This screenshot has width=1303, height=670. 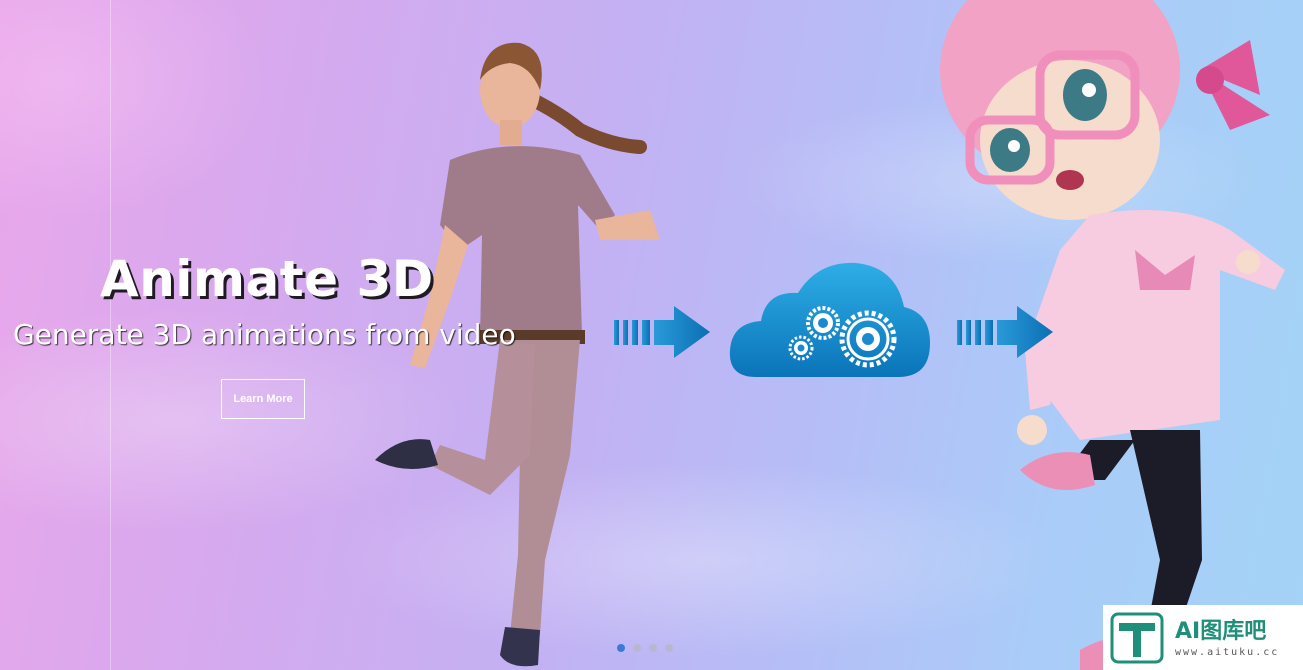 What do you see at coordinates (263, 399) in the screenshot?
I see `learn-more-button: Learn More` at bounding box center [263, 399].